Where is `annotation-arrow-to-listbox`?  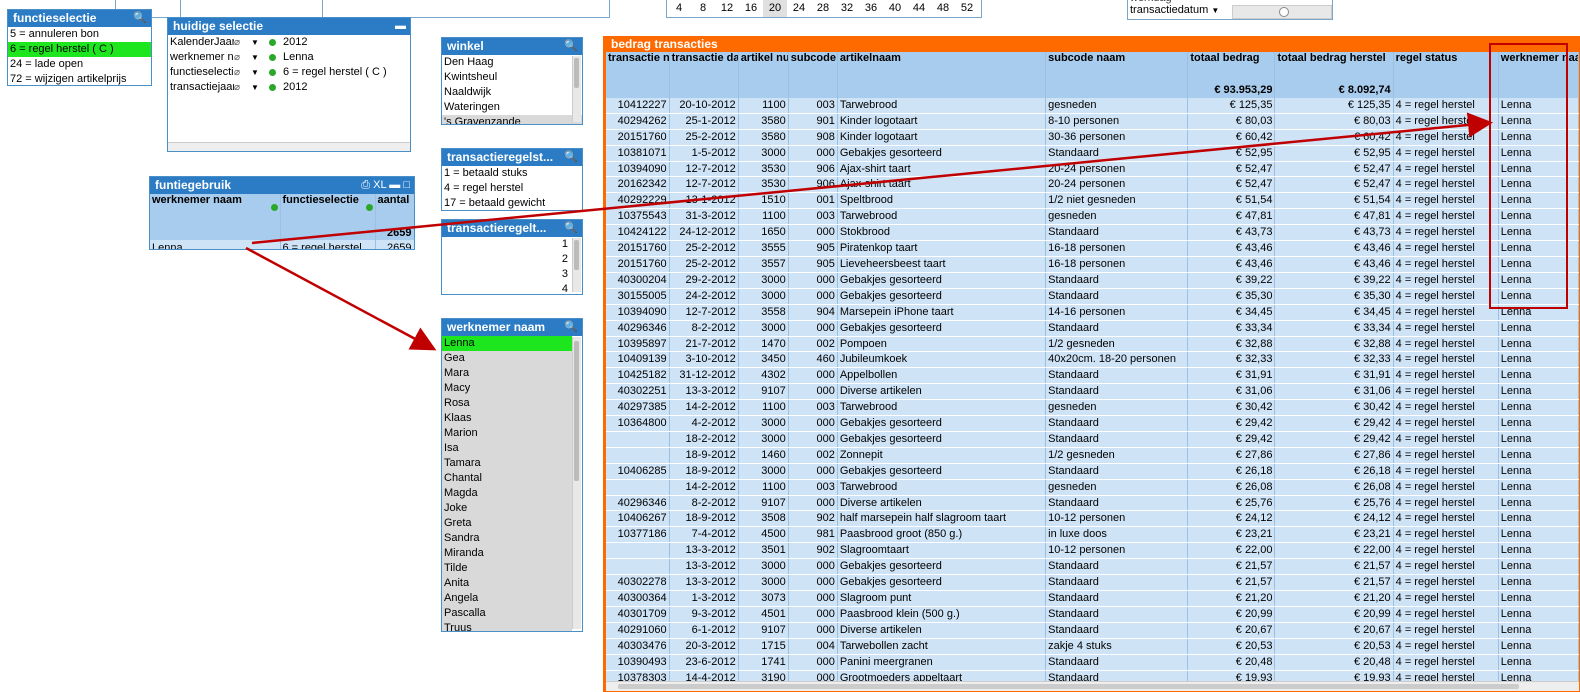 annotation-arrow-to-listbox is located at coordinates (341, 298).